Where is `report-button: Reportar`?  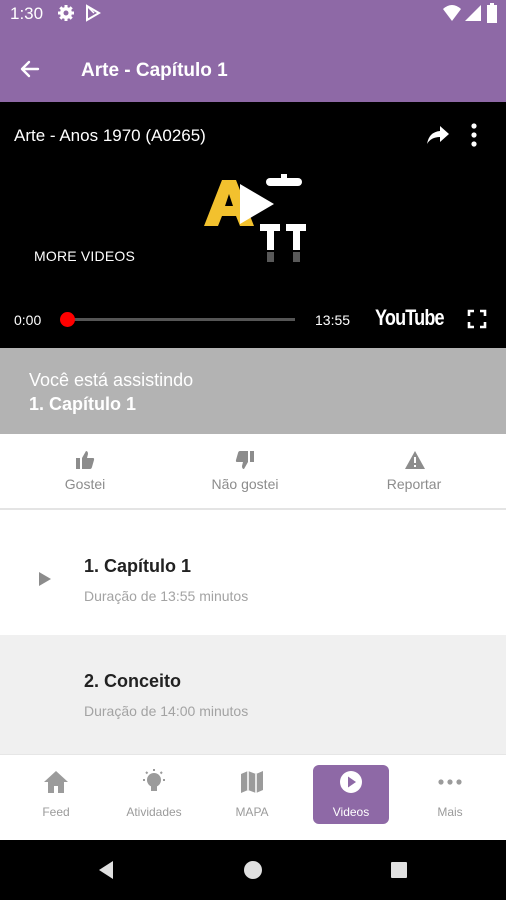 report-button: Reportar is located at coordinates (414, 472).